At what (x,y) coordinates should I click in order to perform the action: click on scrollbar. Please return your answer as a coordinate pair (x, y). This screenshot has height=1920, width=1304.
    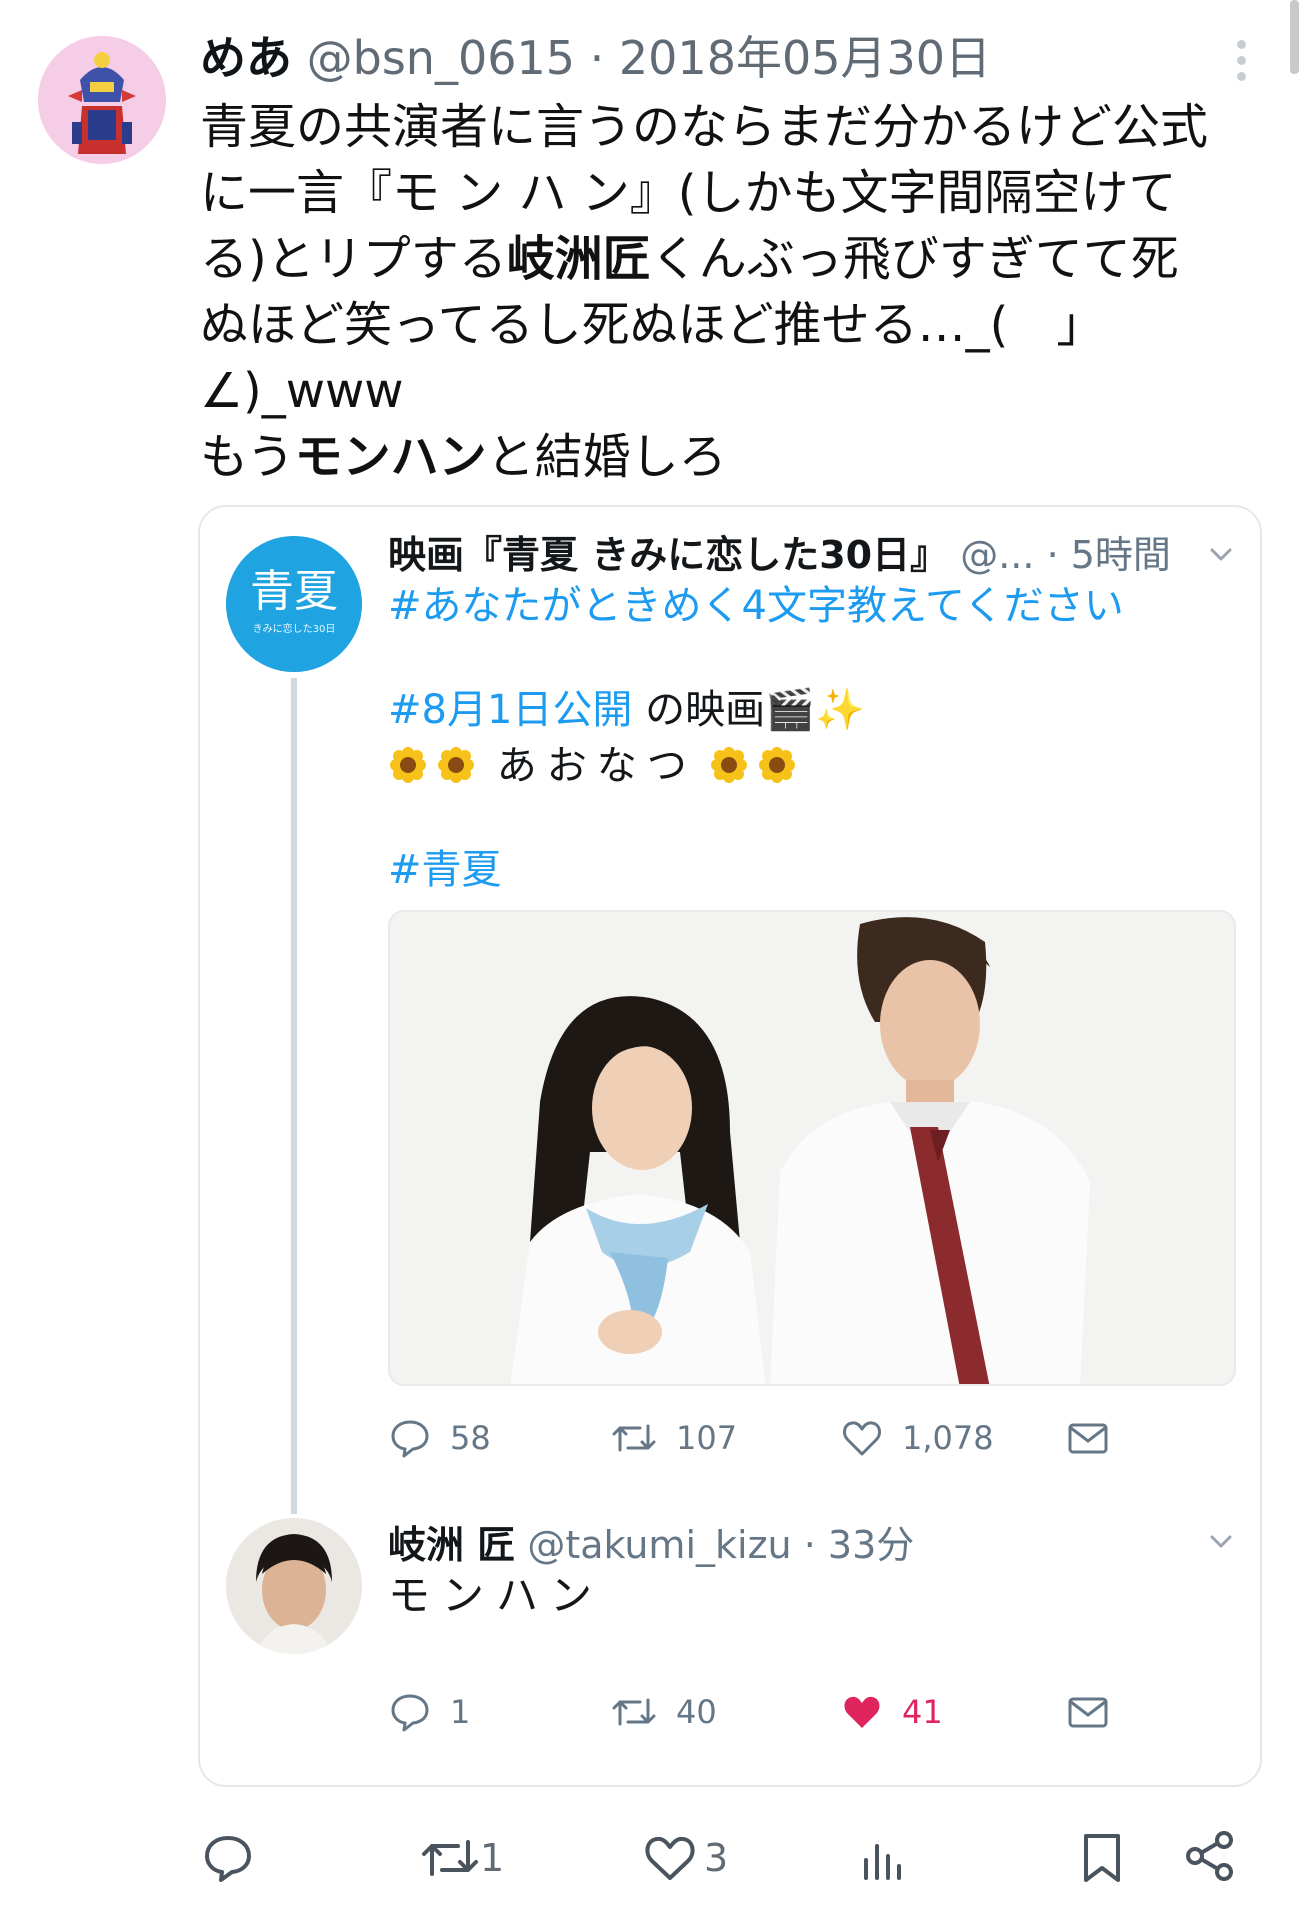
    Looking at the image, I should click on (1294, 37).